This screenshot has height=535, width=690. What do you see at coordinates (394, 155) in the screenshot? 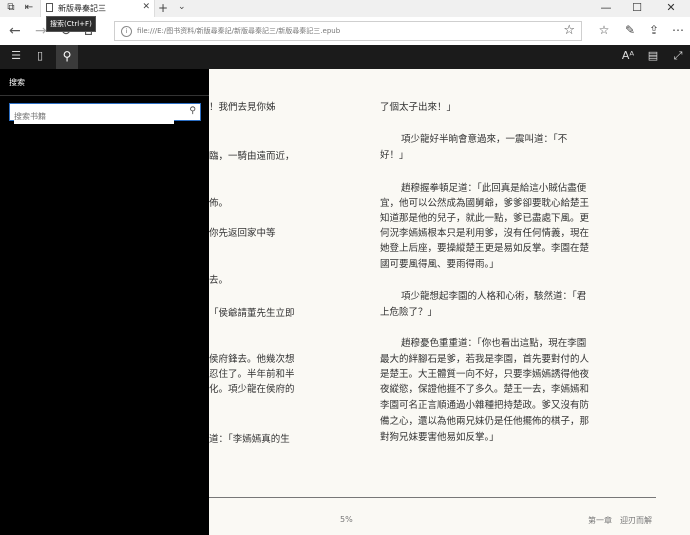
I see `right-line: 好！」` at bounding box center [394, 155].